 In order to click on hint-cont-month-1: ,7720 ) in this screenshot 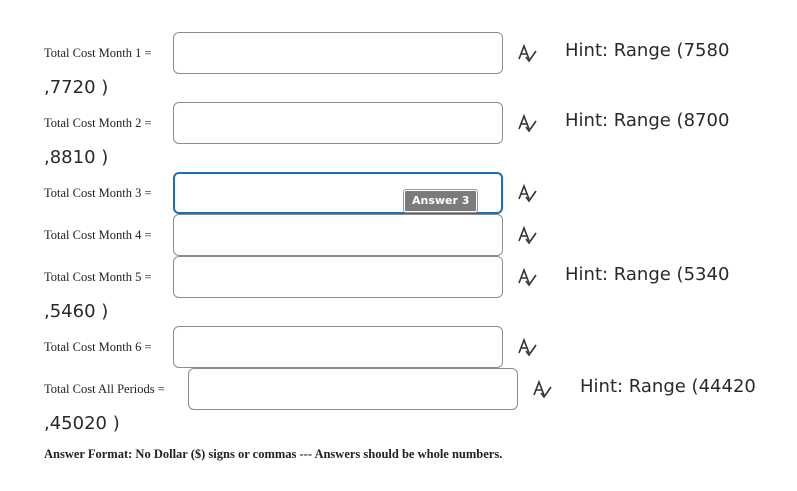, I will do `click(76, 87)`.